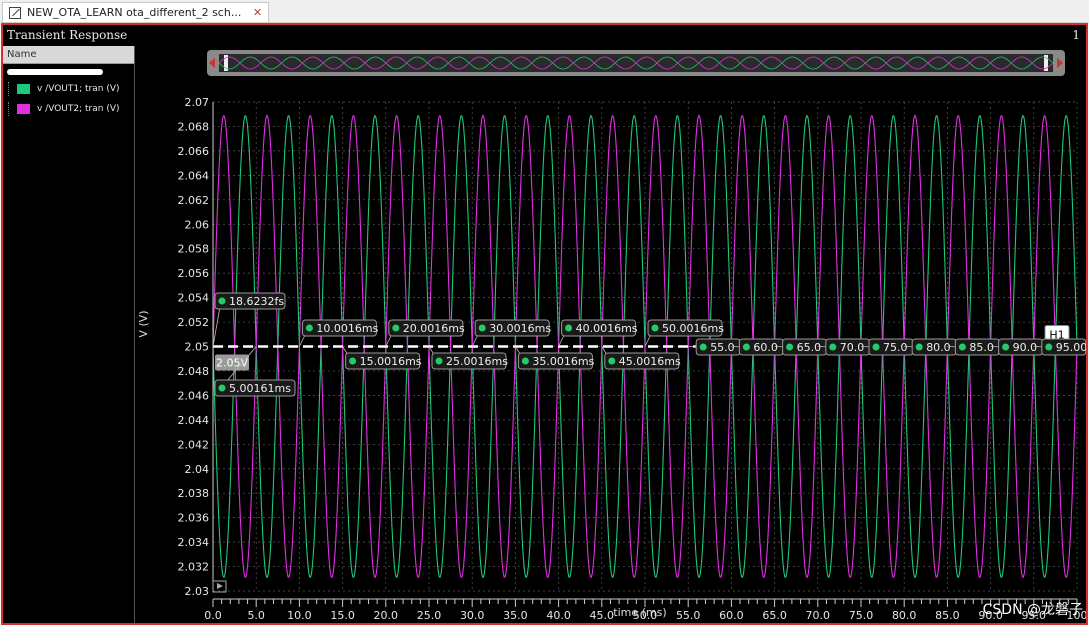 The width and height of the screenshot is (1089, 627). What do you see at coordinates (197, 469) in the screenshot?
I see `y-tick-label: 2.04` at bounding box center [197, 469].